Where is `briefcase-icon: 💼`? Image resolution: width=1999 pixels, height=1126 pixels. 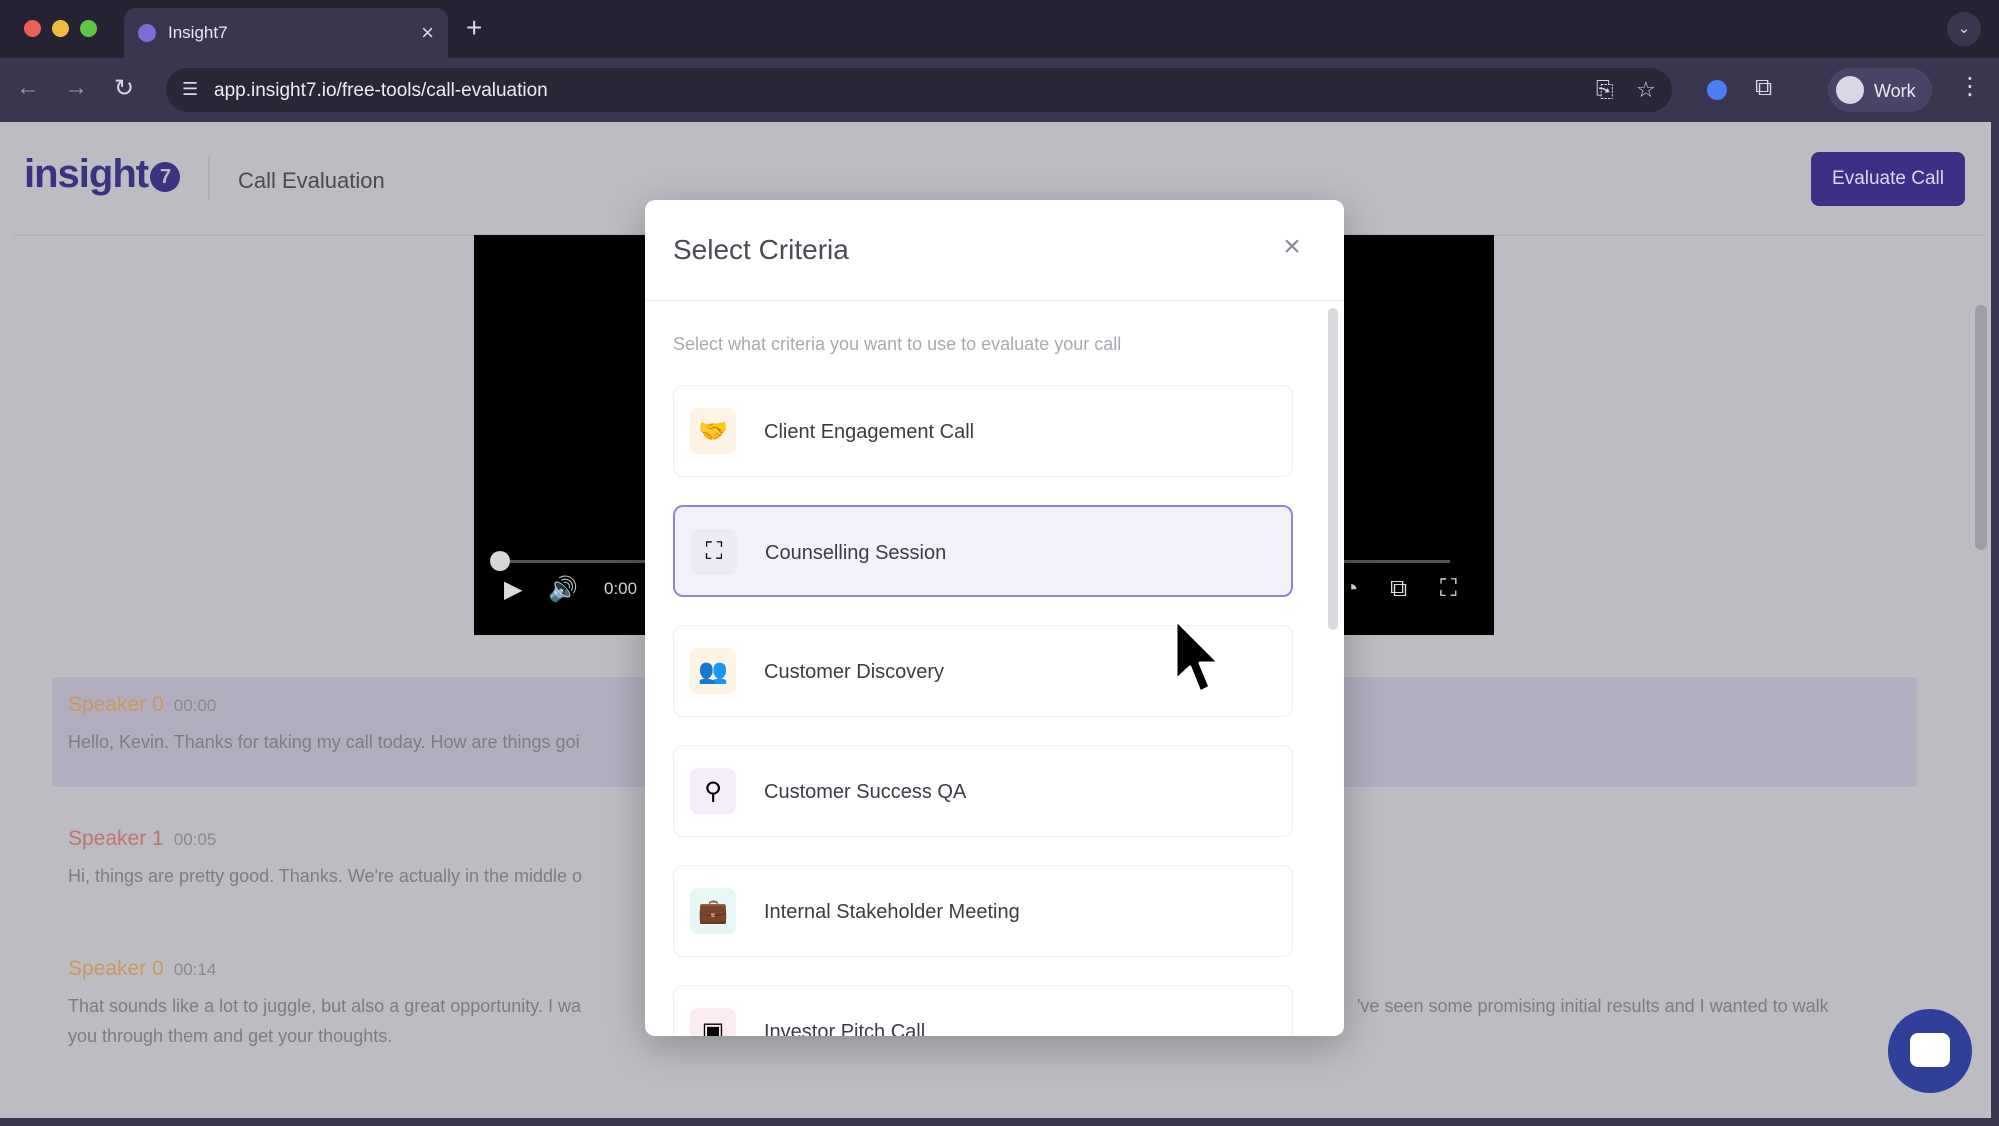 briefcase-icon: 💼 is located at coordinates (713, 911).